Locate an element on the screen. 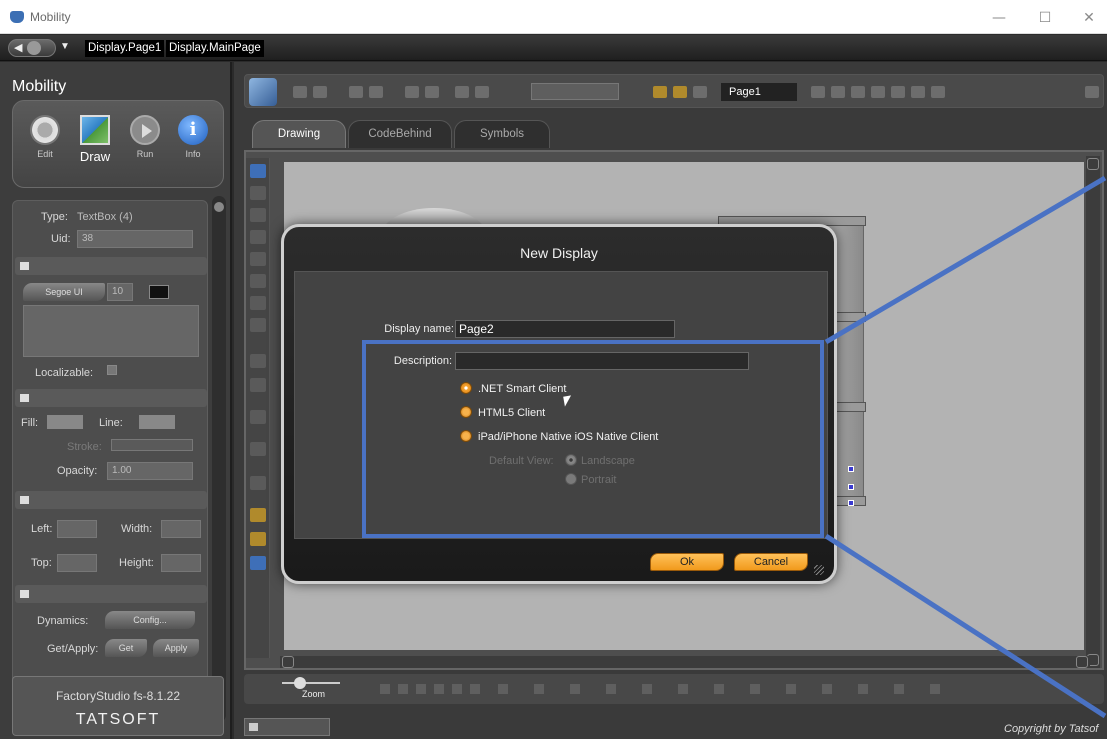 The image size is (1107, 739). mouse-cursor-icon is located at coordinates (568, 401).